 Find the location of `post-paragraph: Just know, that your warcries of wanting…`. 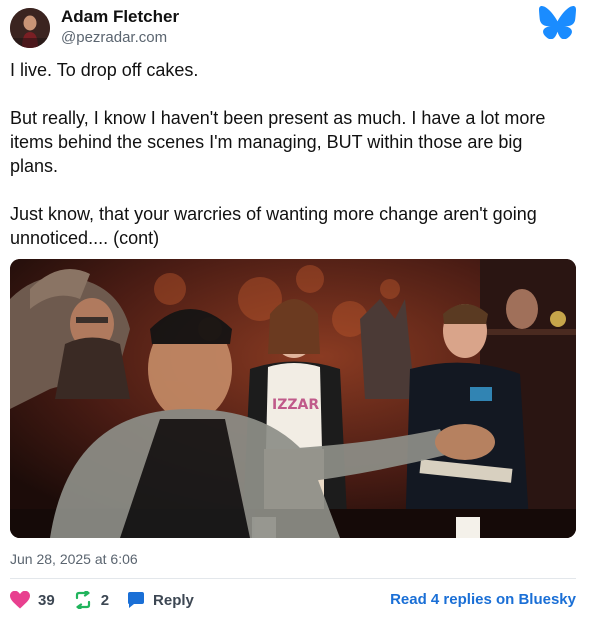

post-paragraph: Just know, that your warcries of wanting… is located at coordinates (273, 226).